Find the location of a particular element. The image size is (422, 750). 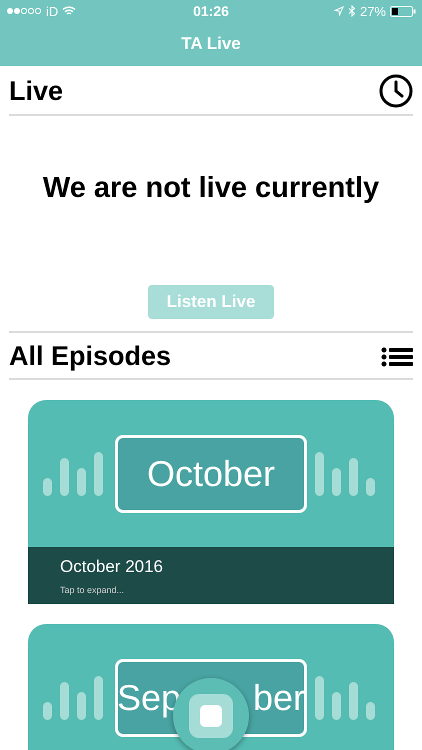

status-time: 01:26 is located at coordinates (211, 11).